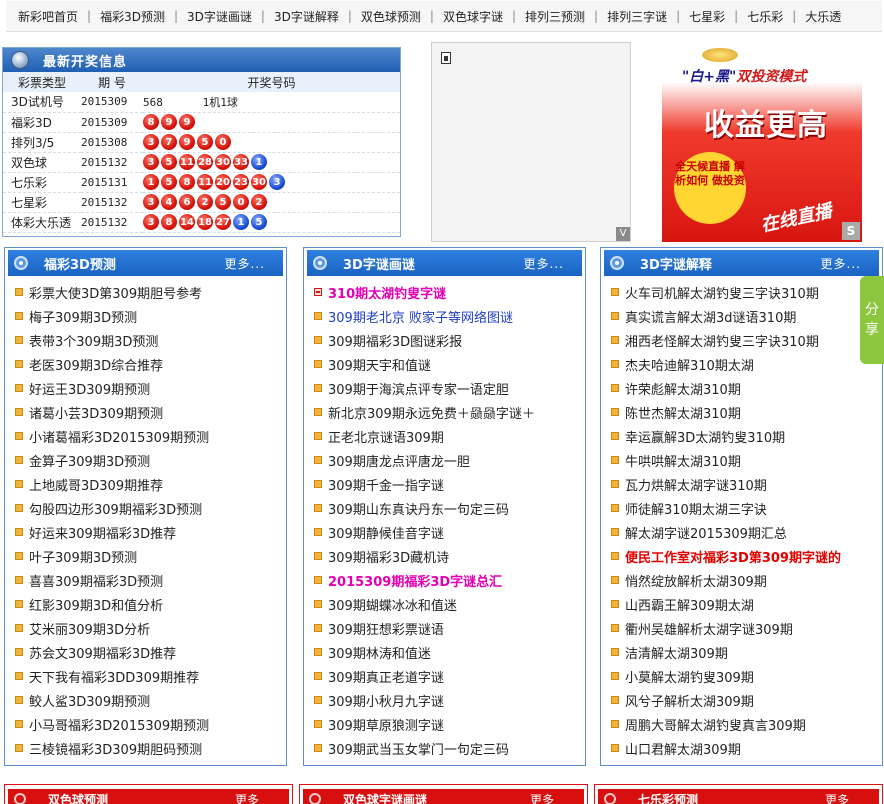 This screenshot has width=884, height=804. What do you see at coordinates (306, 16) in the screenshot?
I see `nav-link: 3D字谜解释` at bounding box center [306, 16].